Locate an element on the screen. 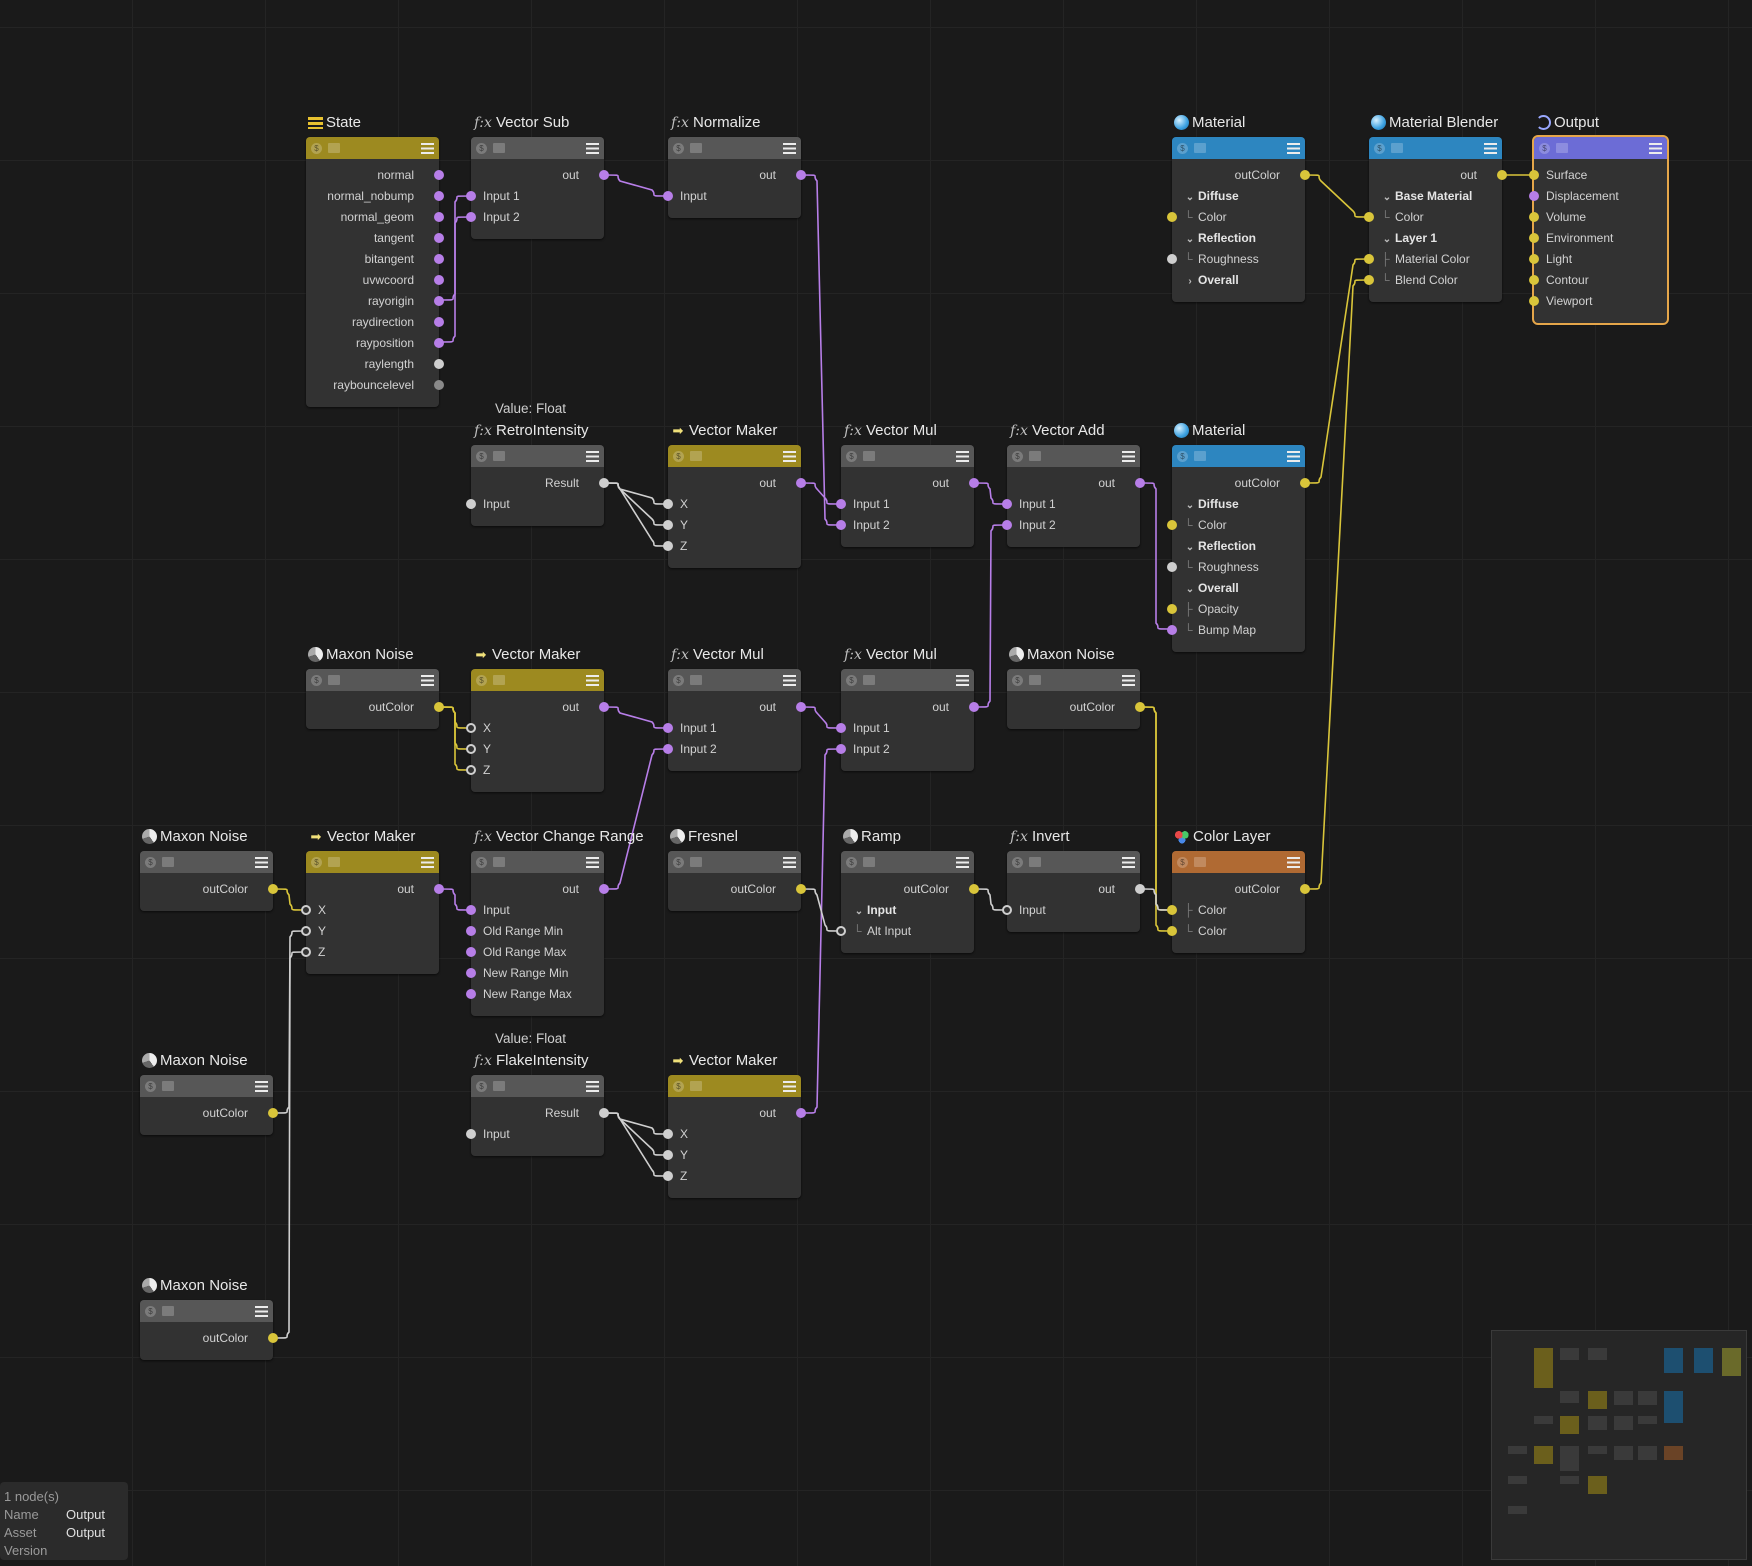  node-maxon-noise-3: Maxon Noise $ outColor is located at coordinates (209, 869).